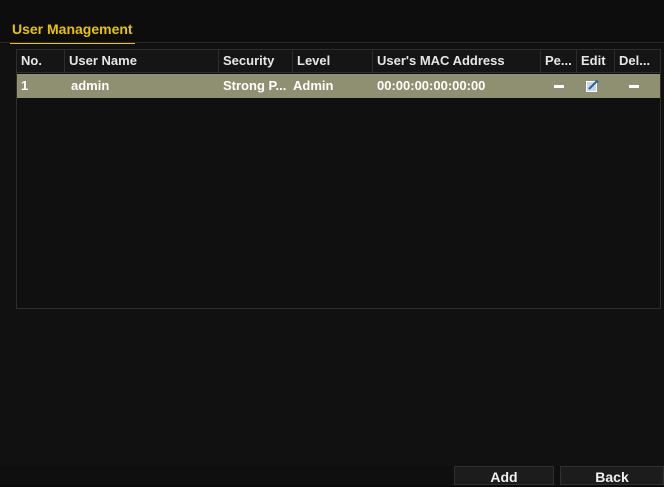 The height and width of the screenshot is (487, 664). What do you see at coordinates (559, 86) in the screenshot?
I see `permission-dash-icon` at bounding box center [559, 86].